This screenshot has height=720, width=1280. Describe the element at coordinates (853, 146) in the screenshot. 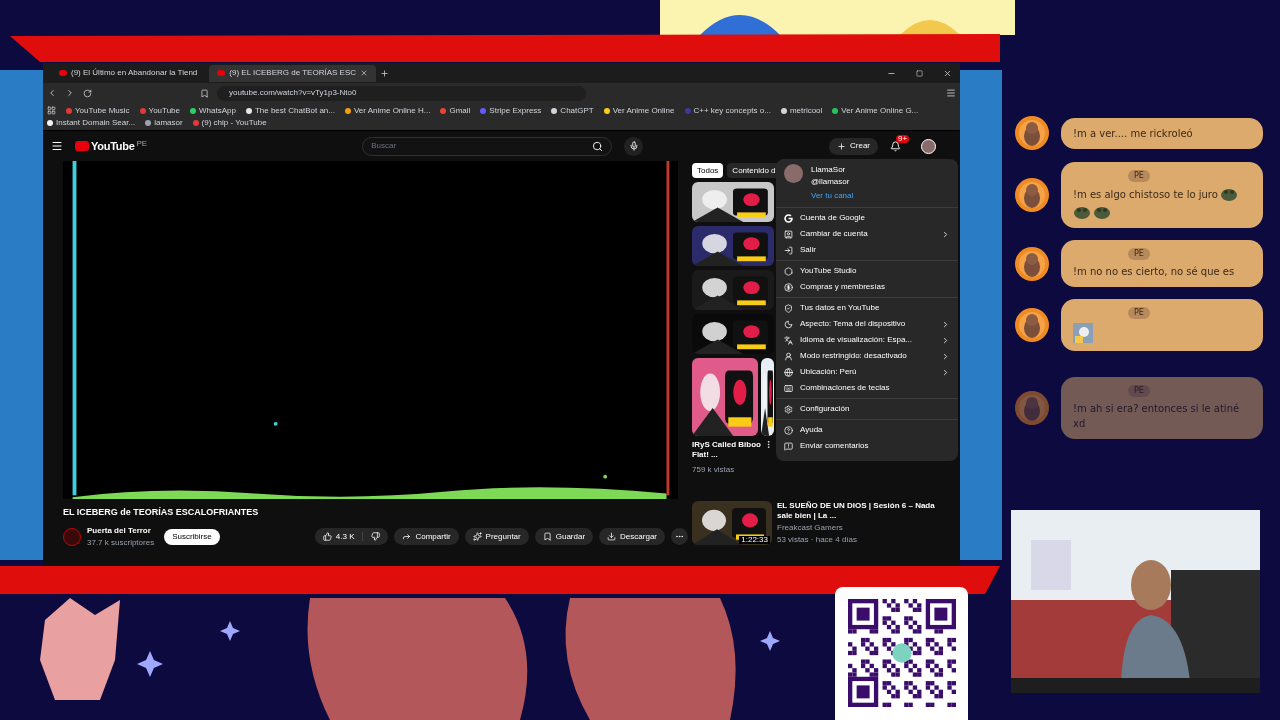

I see `create-button: Crear` at that location.